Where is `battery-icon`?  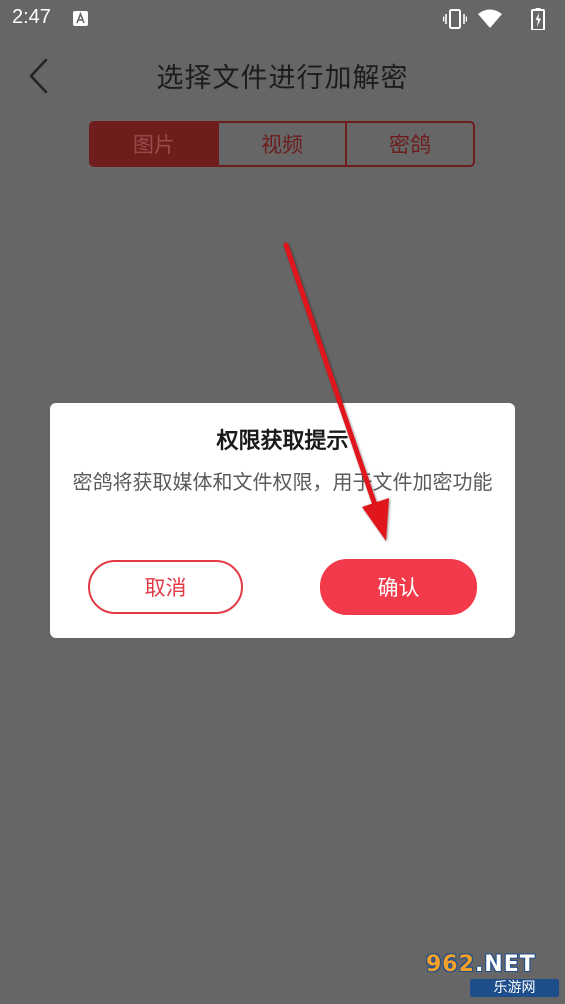
battery-icon is located at coordinates (538, 19).